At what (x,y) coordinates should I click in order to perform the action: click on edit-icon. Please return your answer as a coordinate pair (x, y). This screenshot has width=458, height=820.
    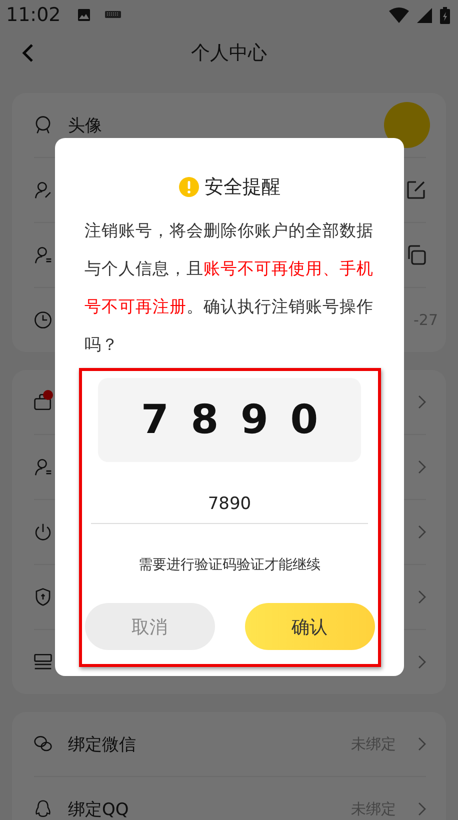
    Looking at the image, I should click on (416, 190).